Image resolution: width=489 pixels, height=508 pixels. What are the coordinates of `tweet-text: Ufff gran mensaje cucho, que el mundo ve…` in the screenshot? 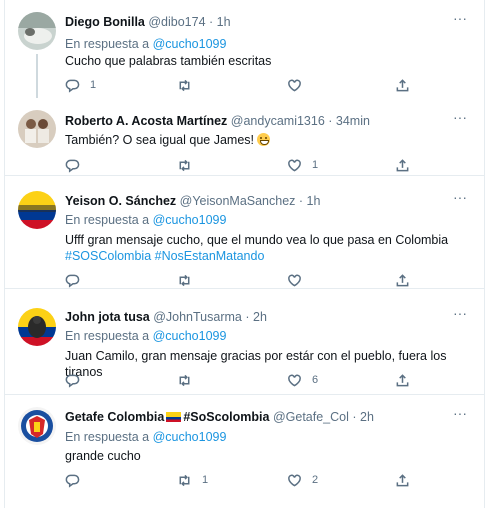 It's located at (263, 248).